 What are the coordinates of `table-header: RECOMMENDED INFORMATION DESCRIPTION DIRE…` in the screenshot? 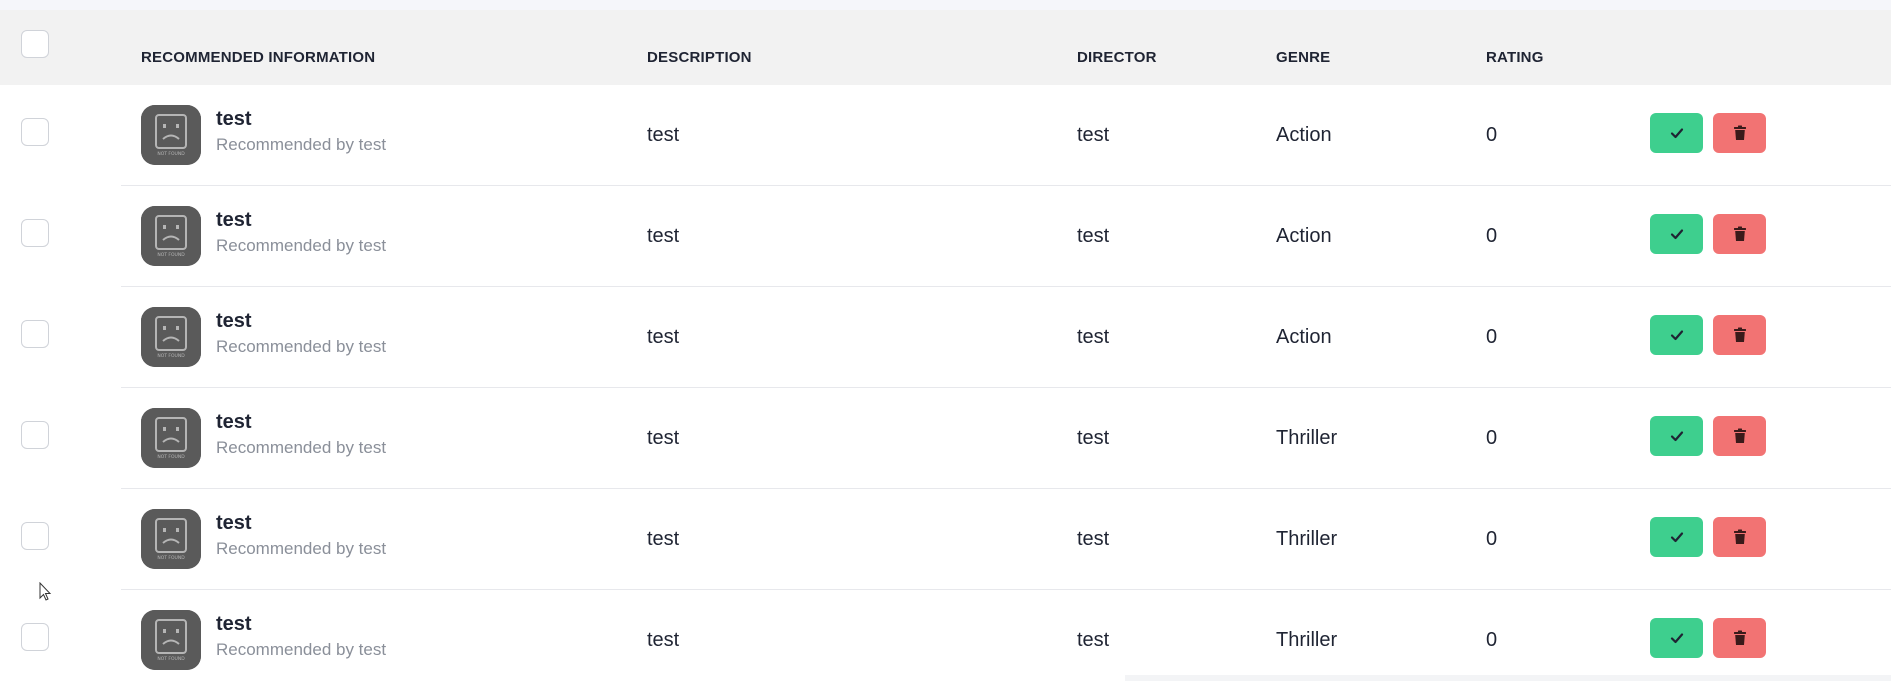 It's located at (945, 47).